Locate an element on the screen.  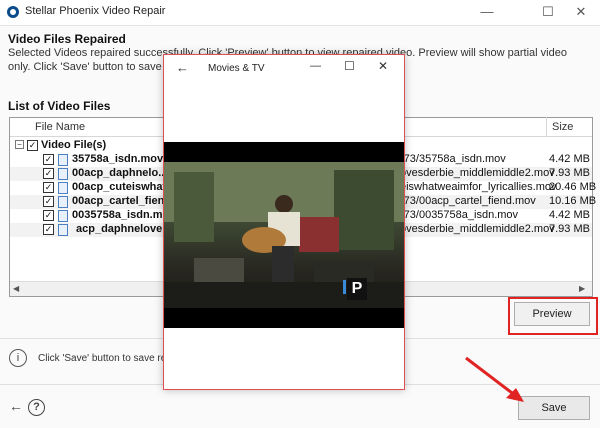
file-path: eiswhatweaimfor_lyricallies.mov is located at coordinates (478, 187).